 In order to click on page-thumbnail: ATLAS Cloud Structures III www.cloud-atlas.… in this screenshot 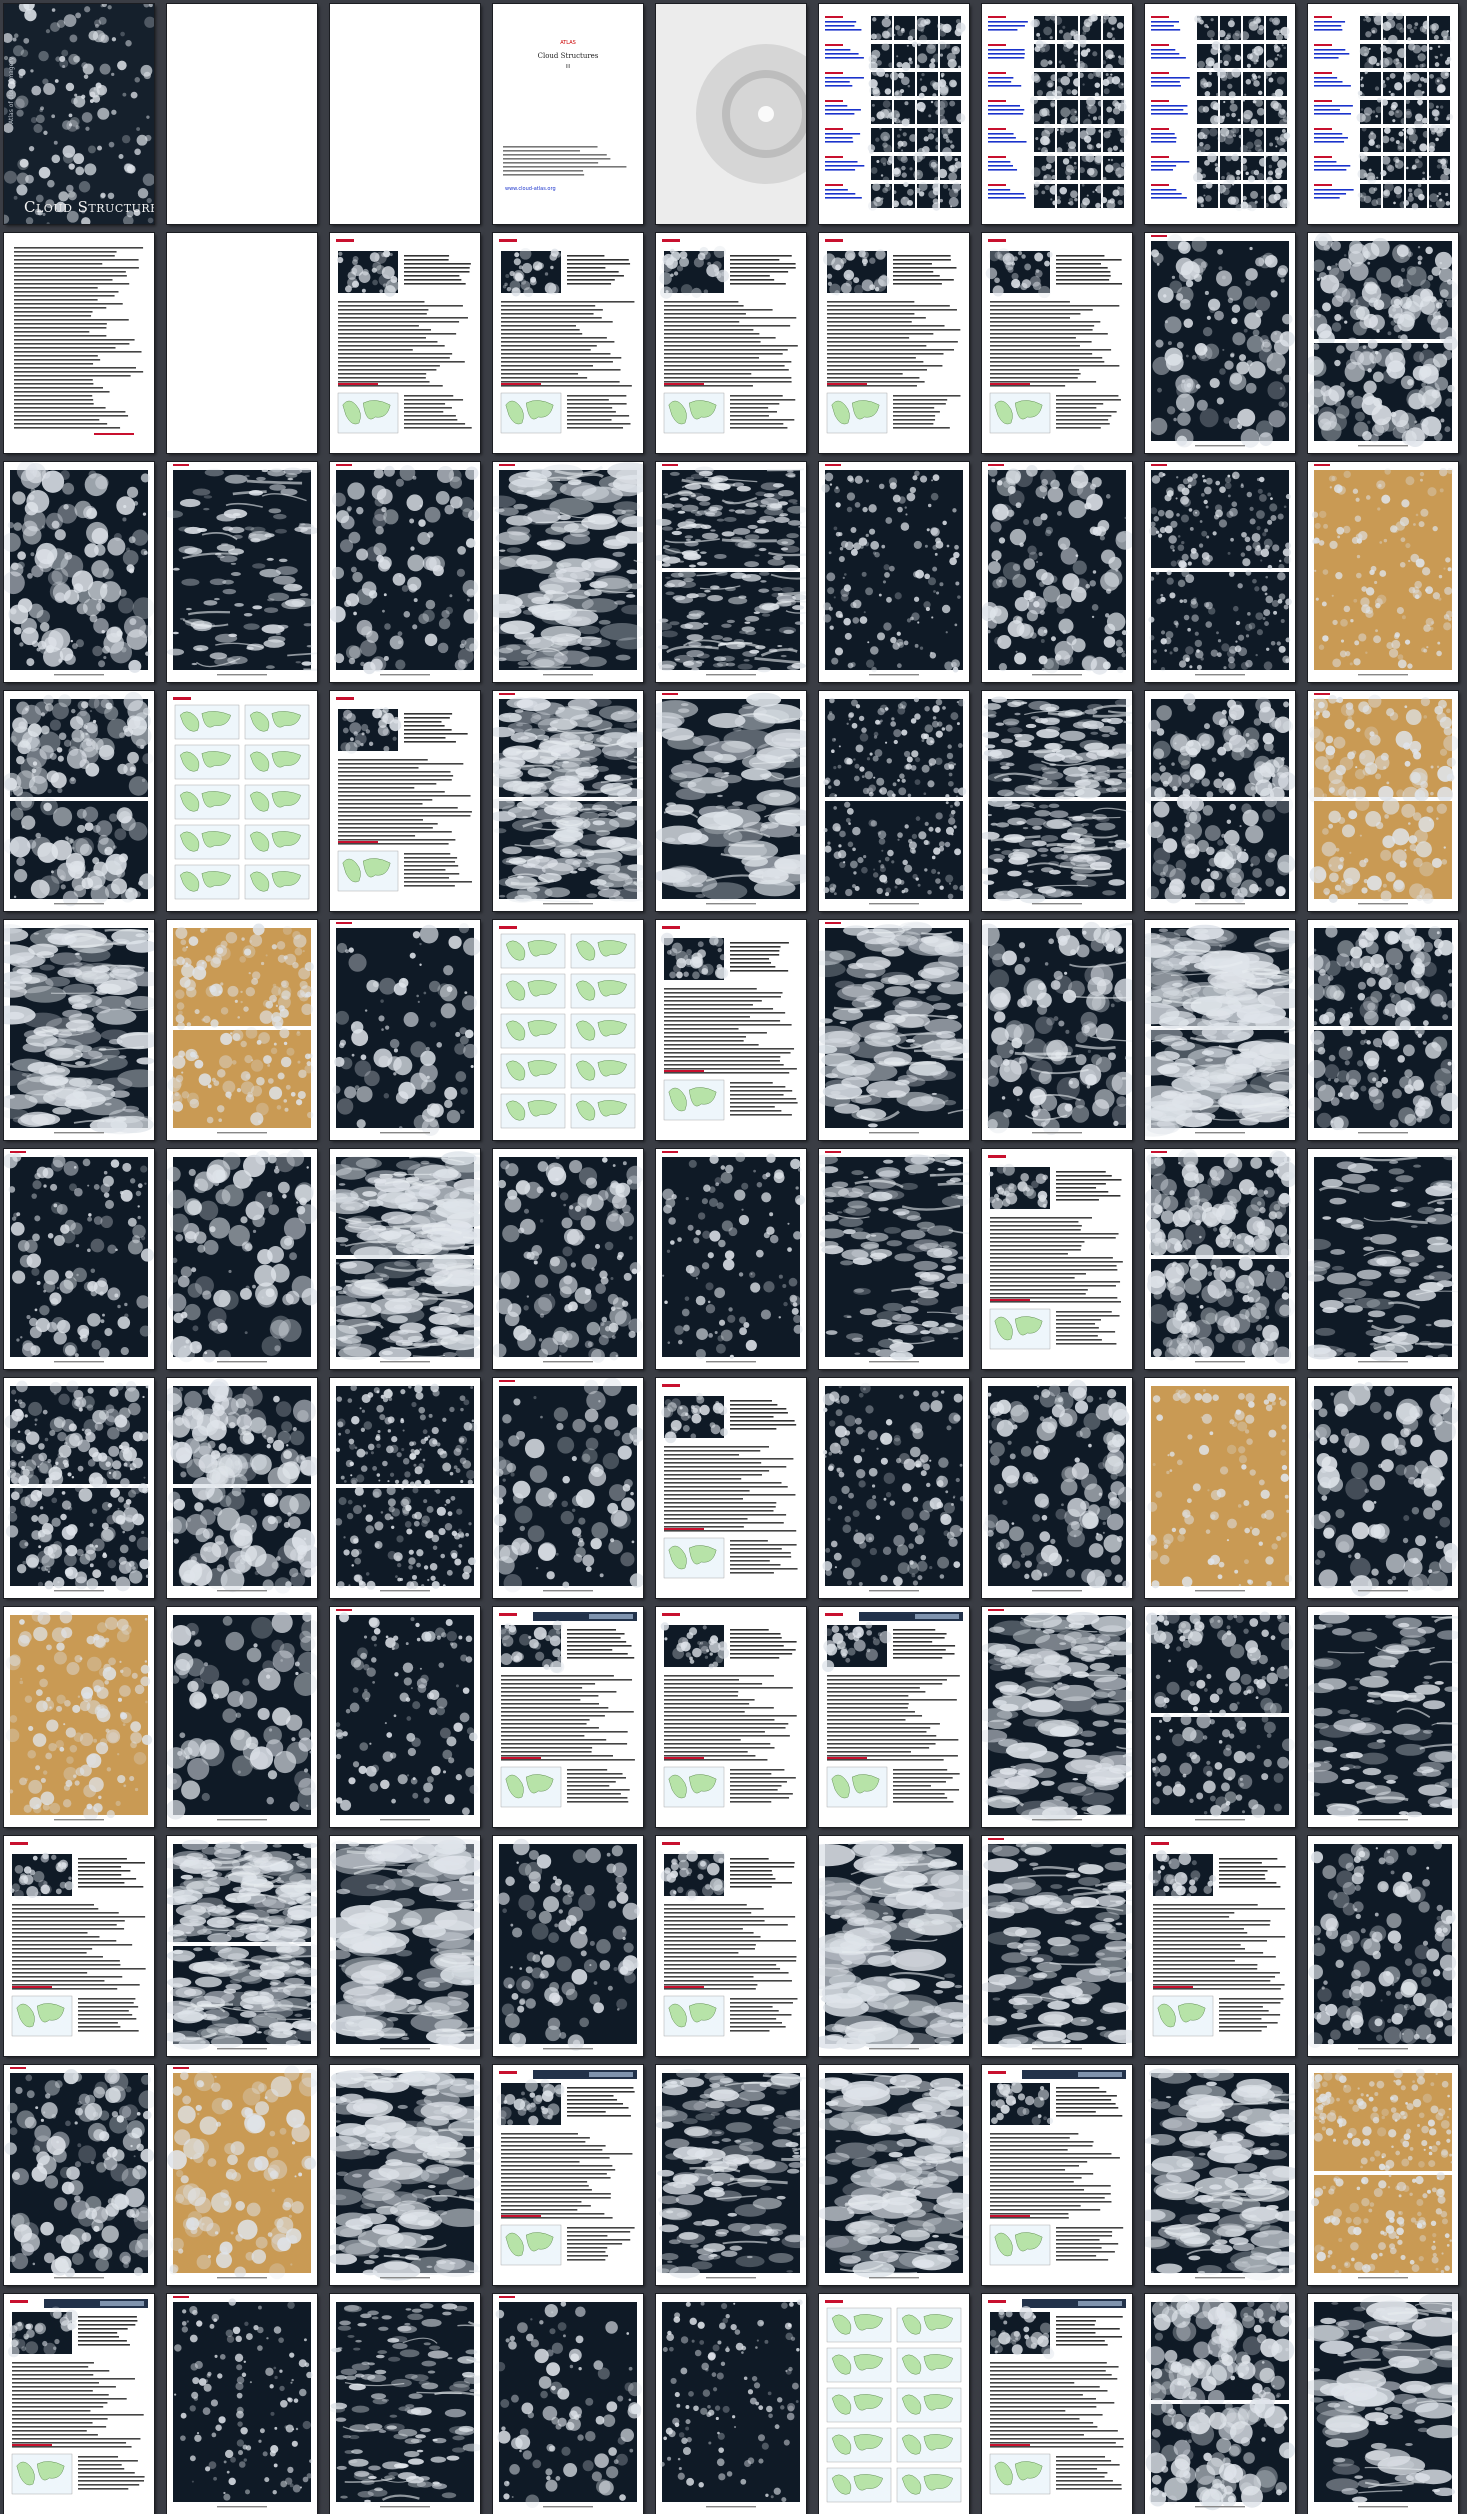, I will do `click(568, 114)`.